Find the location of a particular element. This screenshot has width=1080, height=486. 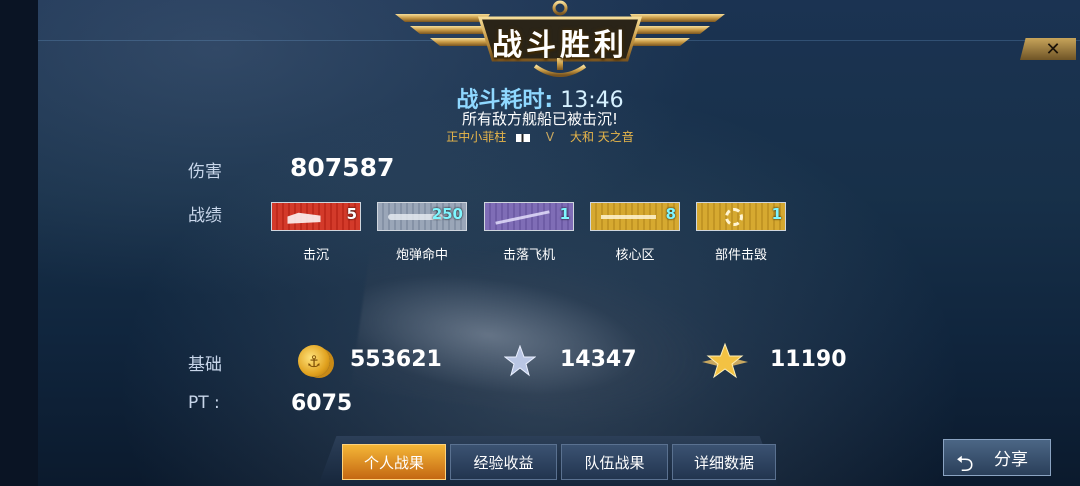

shell-hit-medal: 250 is located at coordinates (422, 216).